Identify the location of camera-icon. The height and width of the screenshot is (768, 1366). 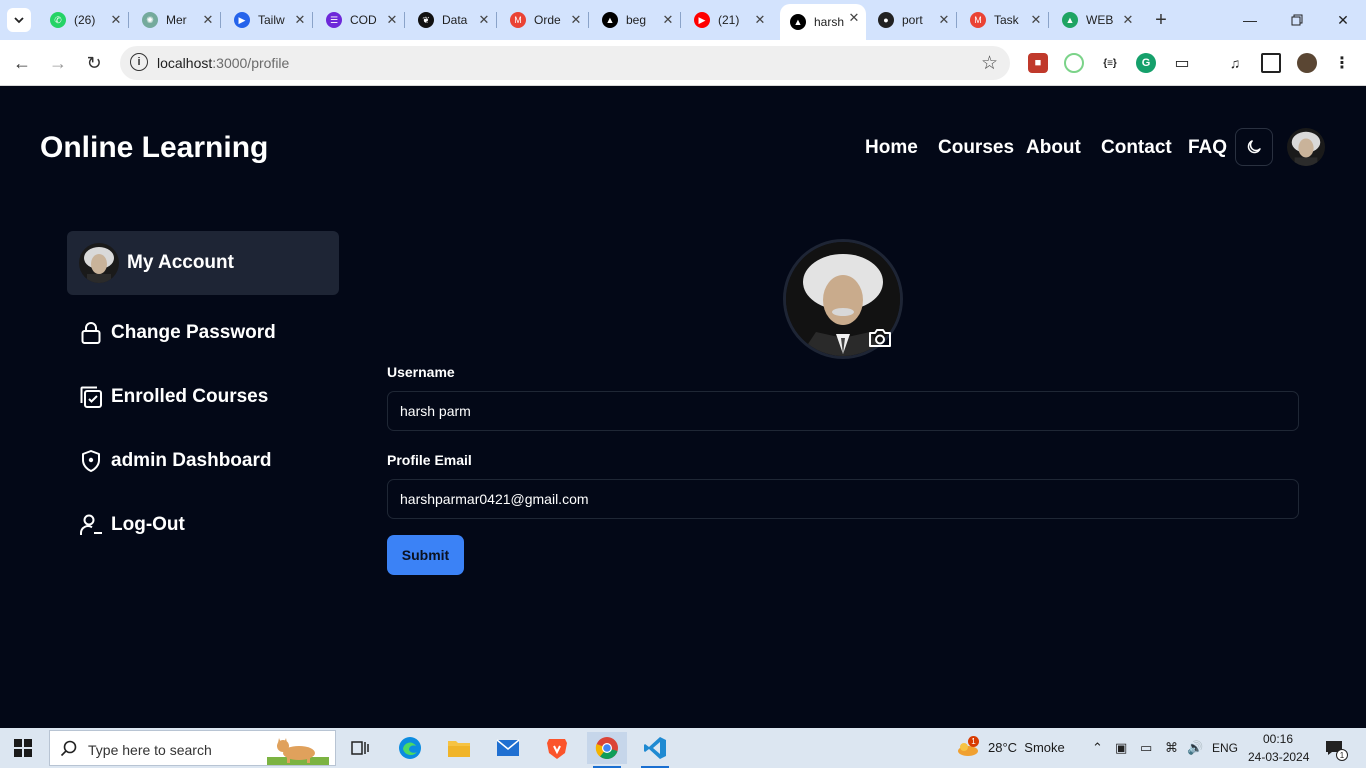
(880, 338).